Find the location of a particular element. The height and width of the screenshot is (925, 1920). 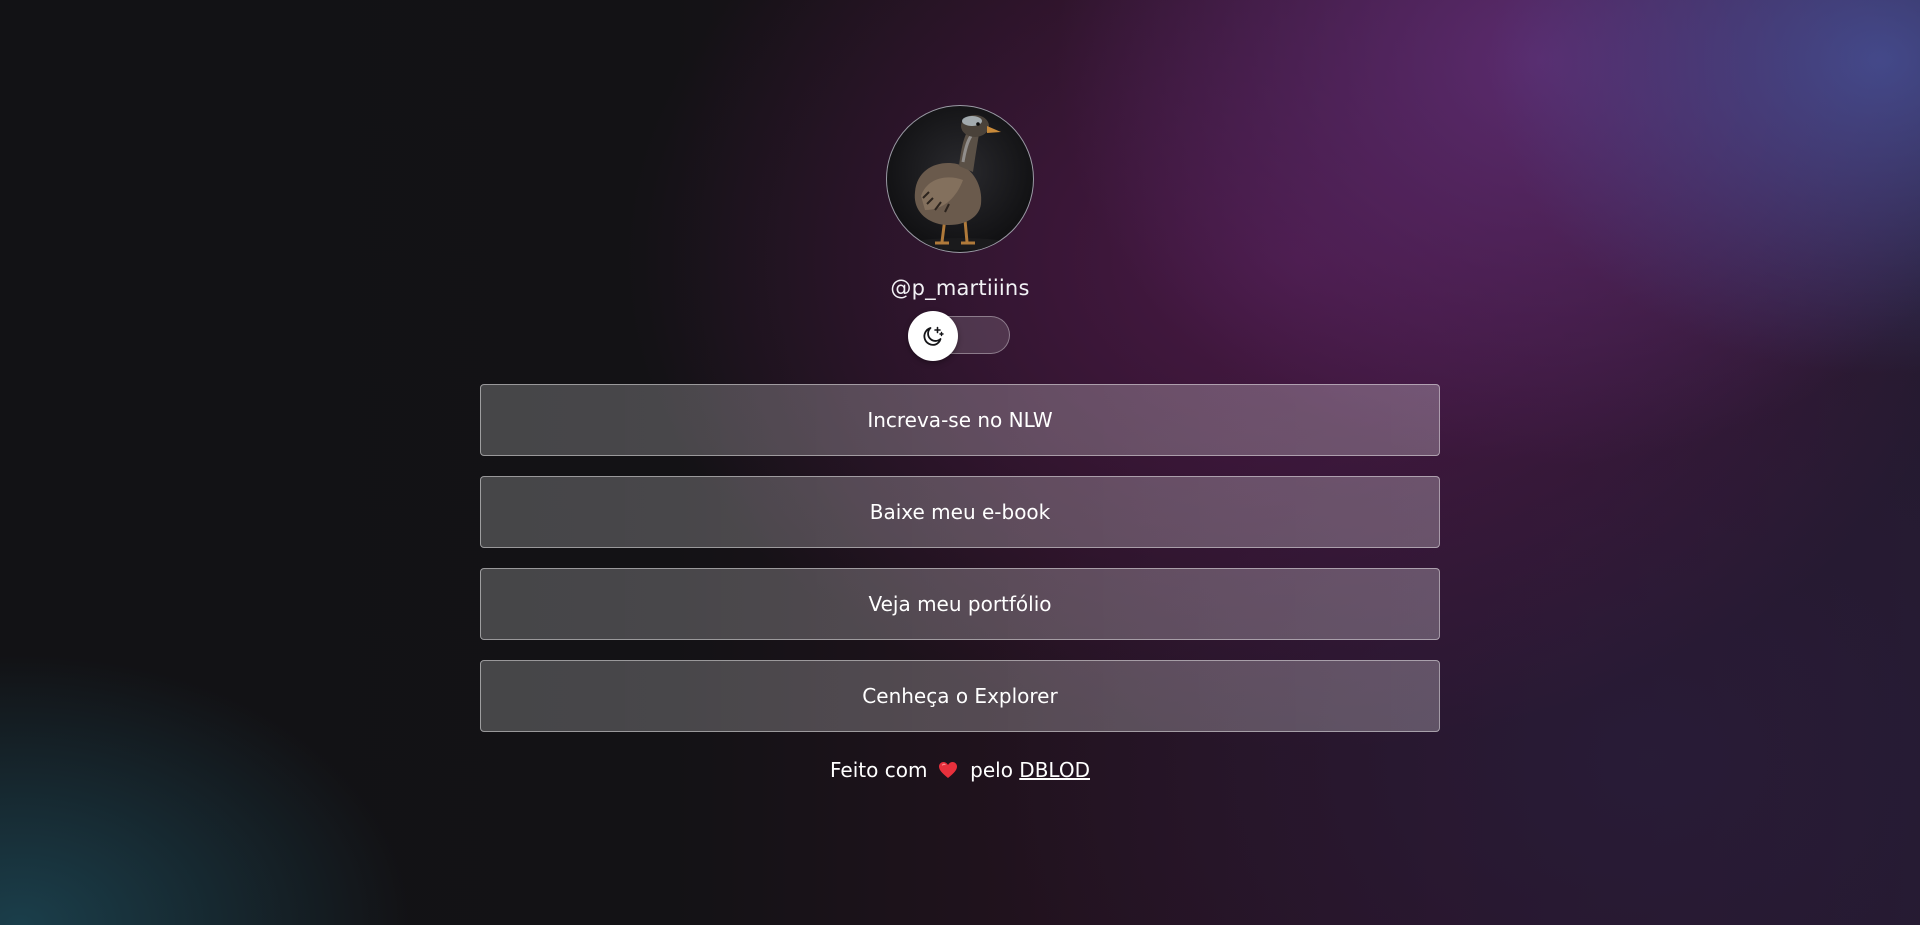

link-button-nlw: Increva-se no NLW is located at coordinates (960, 420).